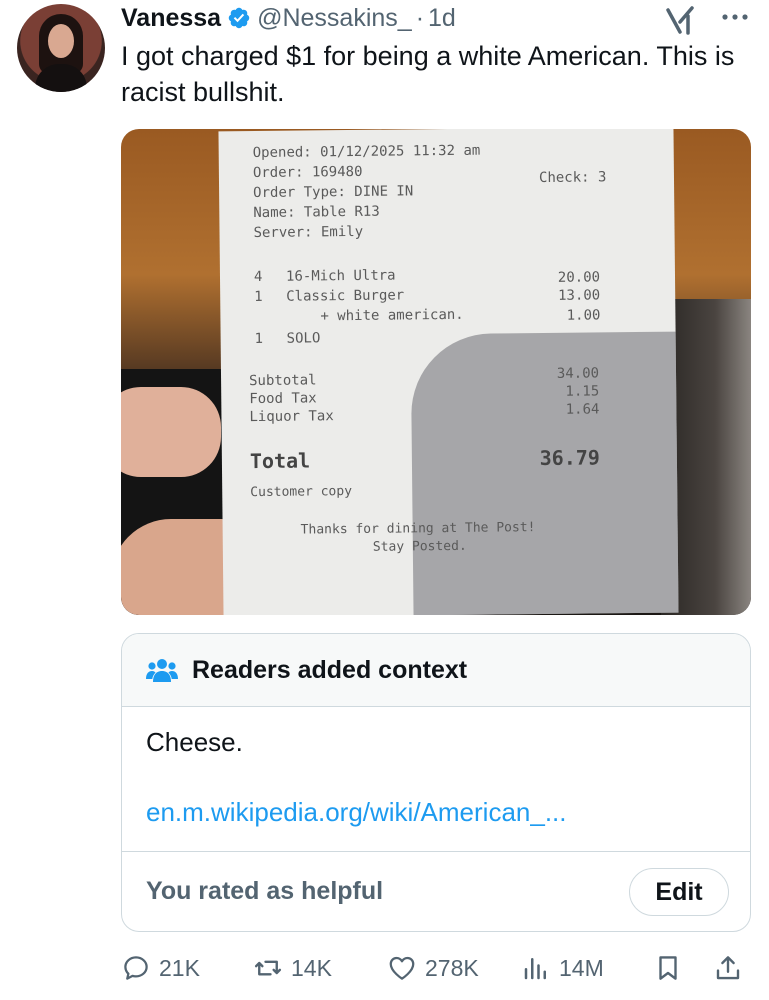 Image resolution: width=769 pixels, height=1000 pixels. What do you see at coordinates (679, 892) in the screenshot?
I see `edit-rating-button: Edit` at bounding box center [679, 892].